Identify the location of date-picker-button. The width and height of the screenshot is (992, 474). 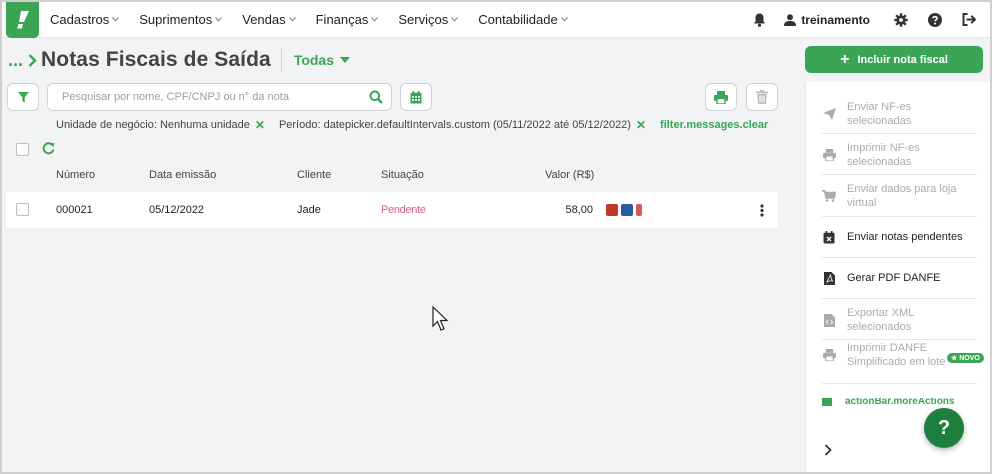
(416, 97).